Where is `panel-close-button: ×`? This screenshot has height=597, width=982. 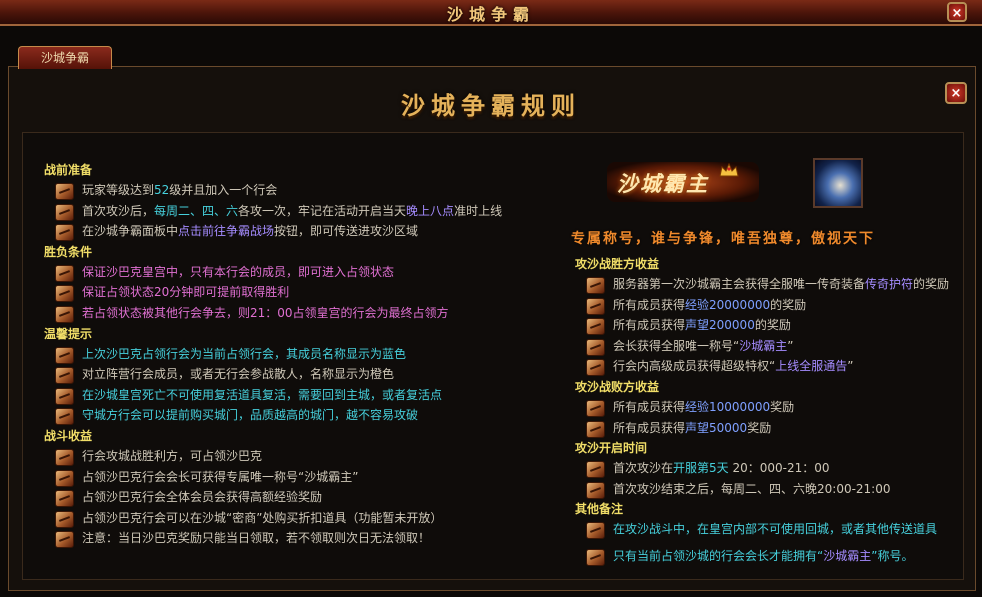 panel-close-button: × is located at coordinates (956, 93).